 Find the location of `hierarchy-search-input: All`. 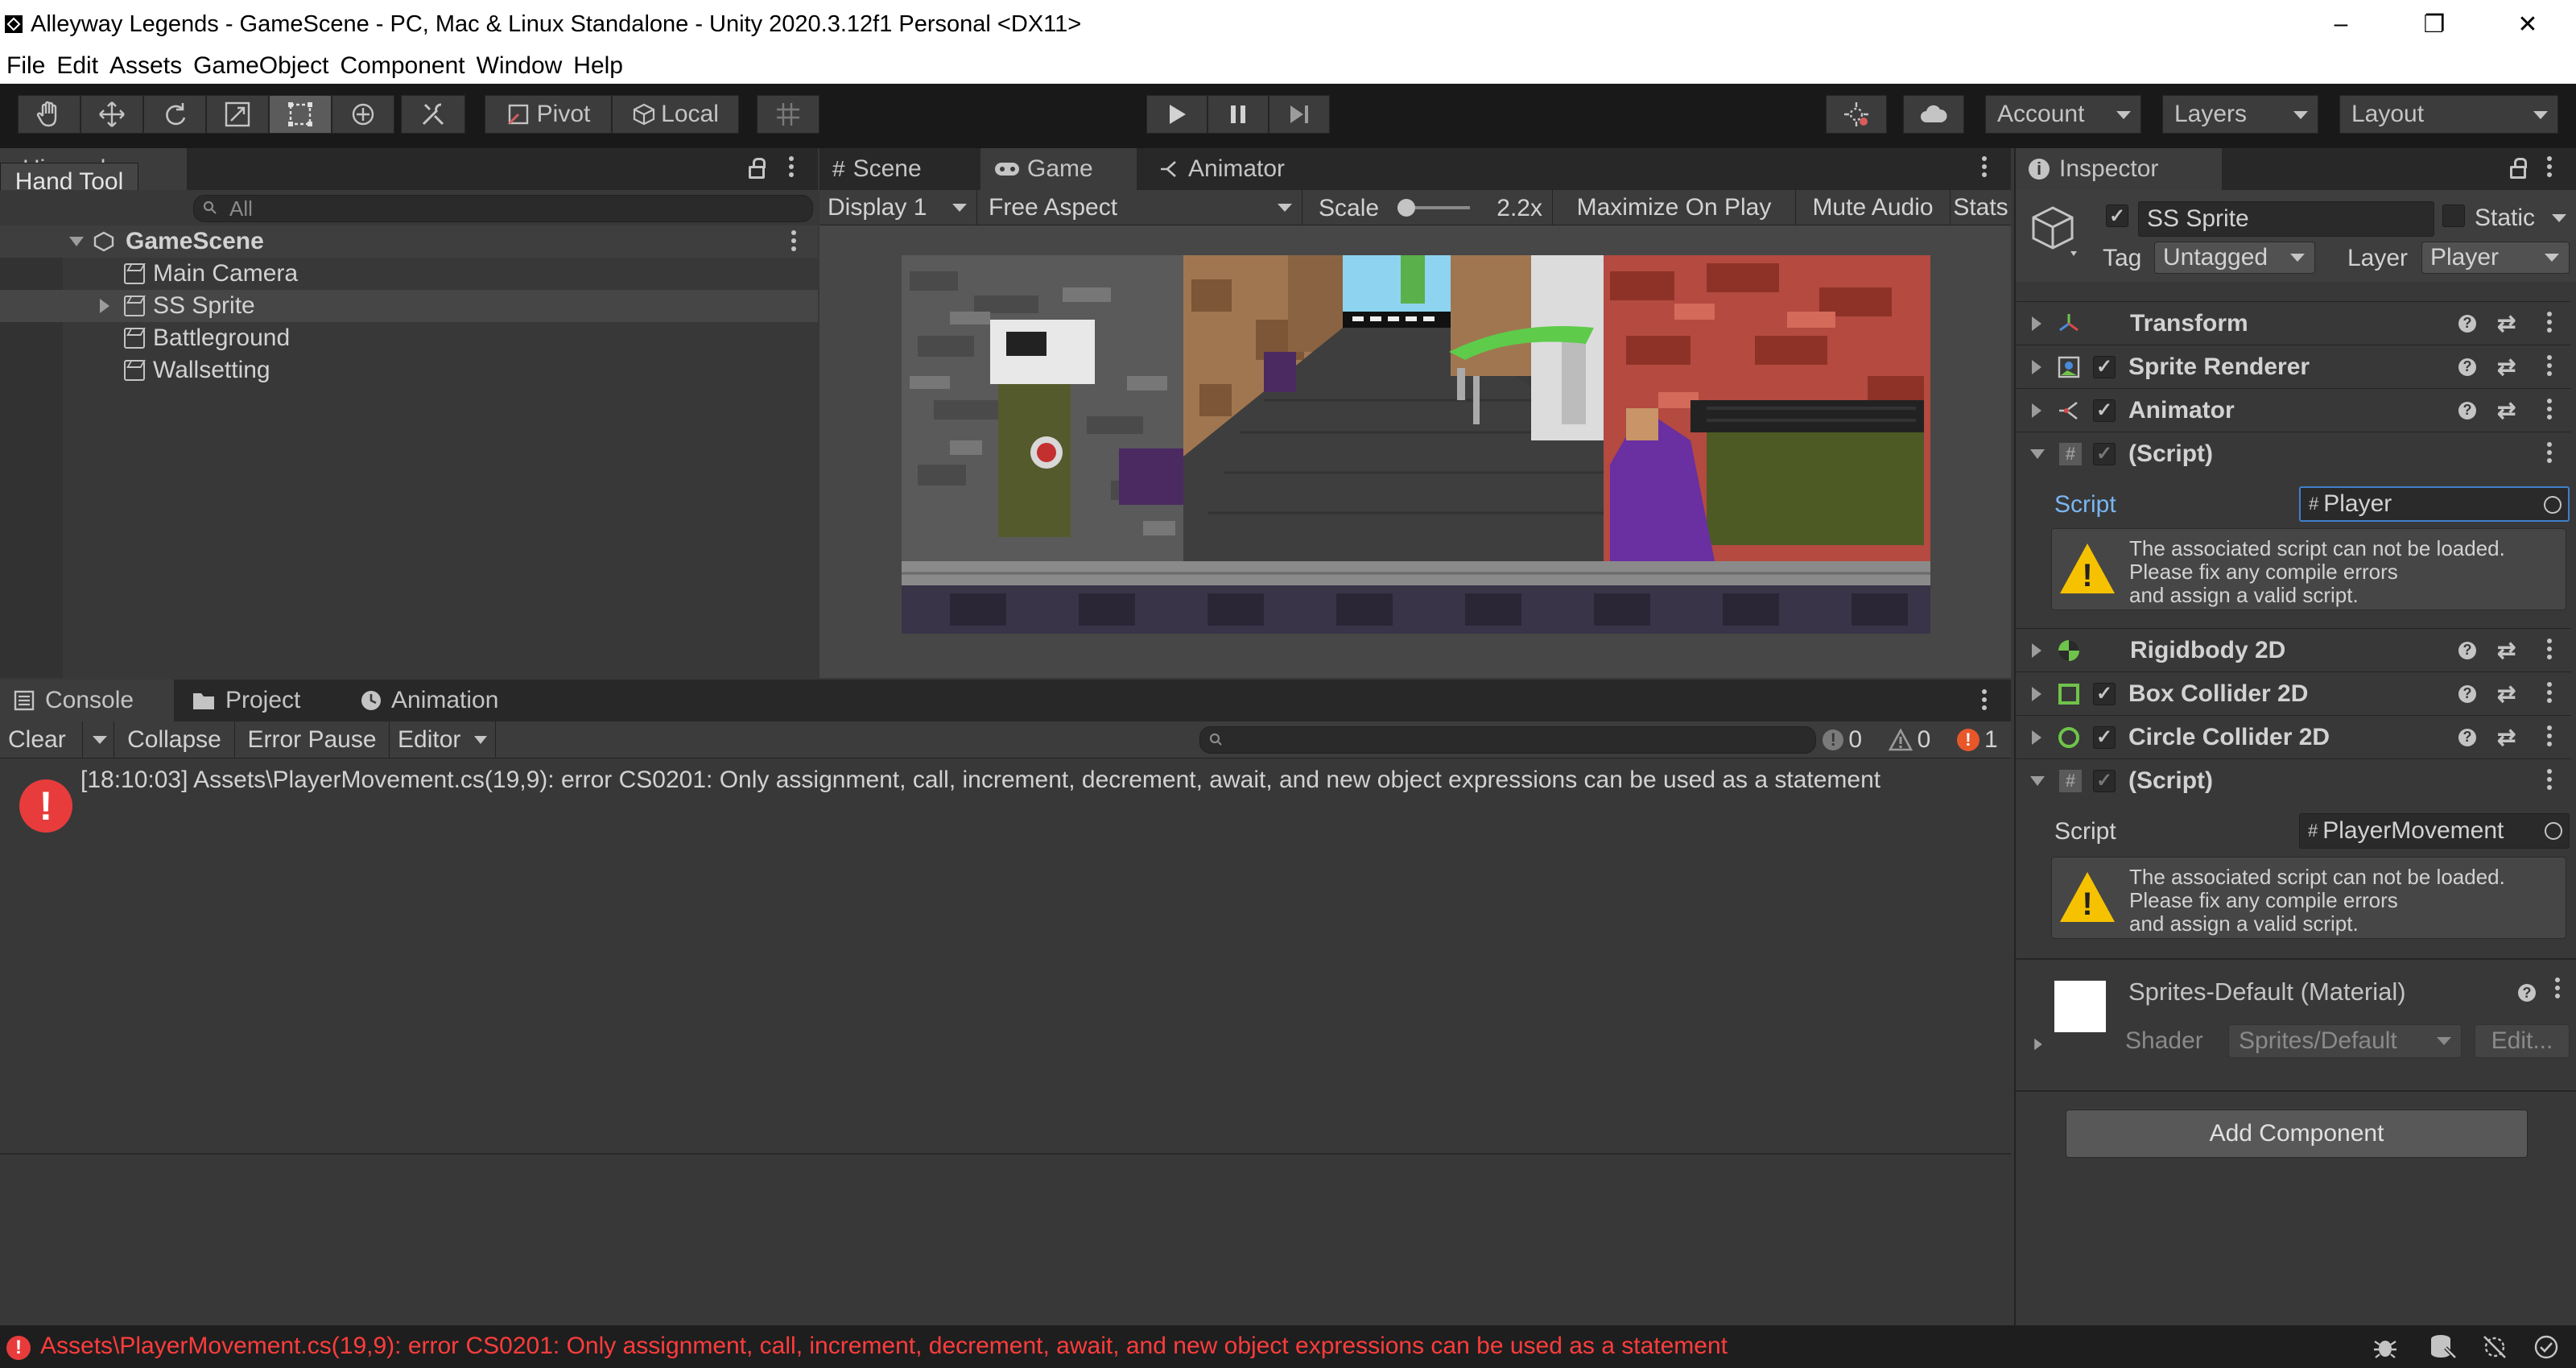

hierarchy-search-input: All is located at coordinates (503, 209).